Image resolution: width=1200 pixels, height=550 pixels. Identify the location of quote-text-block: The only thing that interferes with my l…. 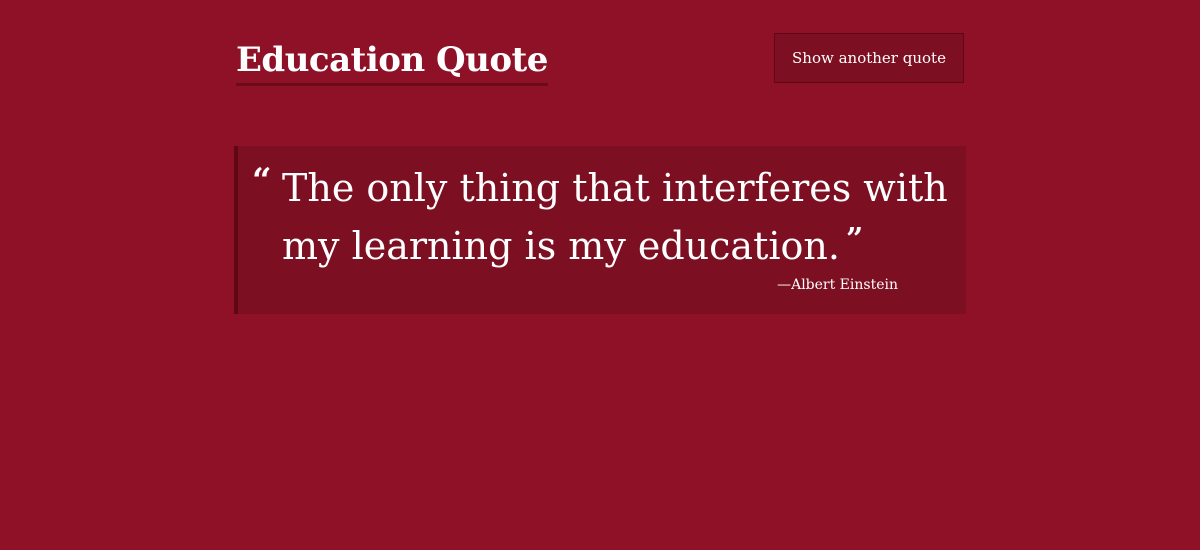
(617, 217).